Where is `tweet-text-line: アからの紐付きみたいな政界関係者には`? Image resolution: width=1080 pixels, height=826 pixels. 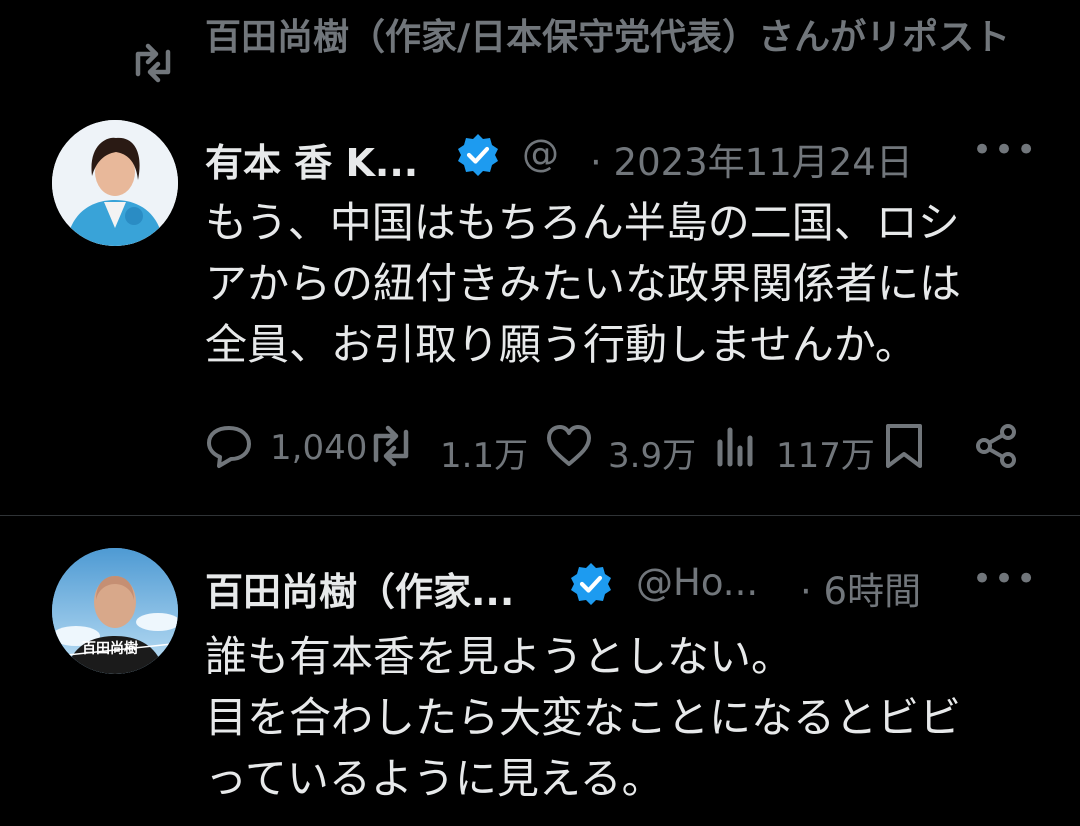 tweet-text-line: アからの紐付きみたいな政界関係者には is located at coordinates (583, 283).